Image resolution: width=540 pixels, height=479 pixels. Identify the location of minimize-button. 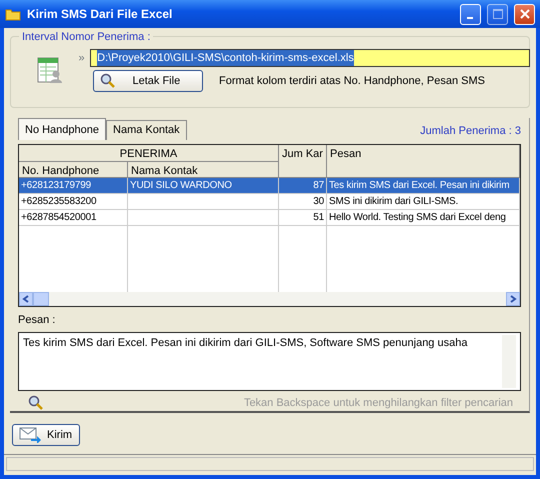
(470, 14).